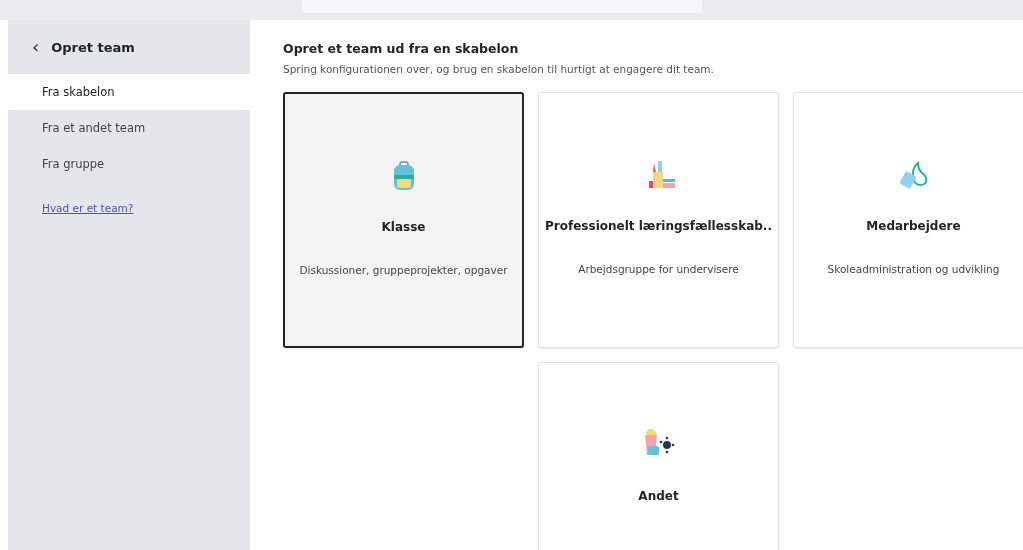  I want to click on template-card: Professionelt læringsfællesskab.. Arbejdsgruppe for undervisere, so click(658, 220).